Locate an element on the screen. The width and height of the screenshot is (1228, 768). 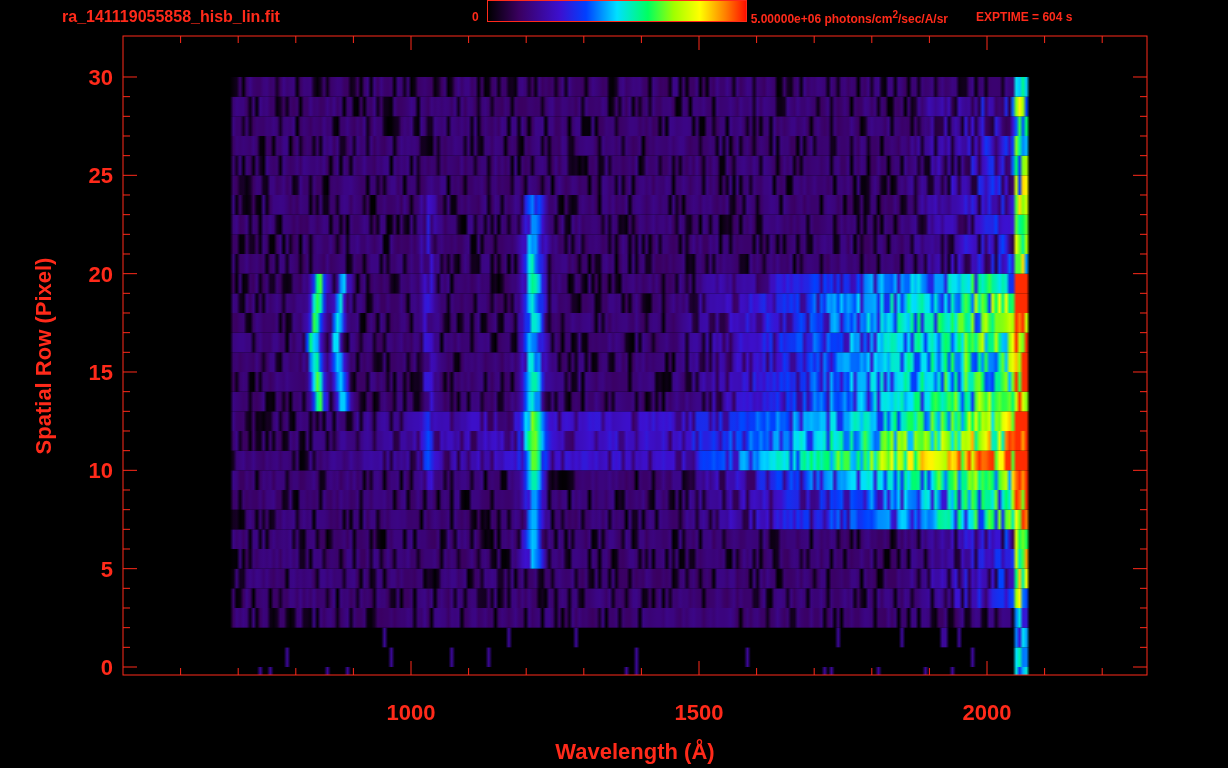
y-tick-label: 25 is located at coordinates (100, 176).